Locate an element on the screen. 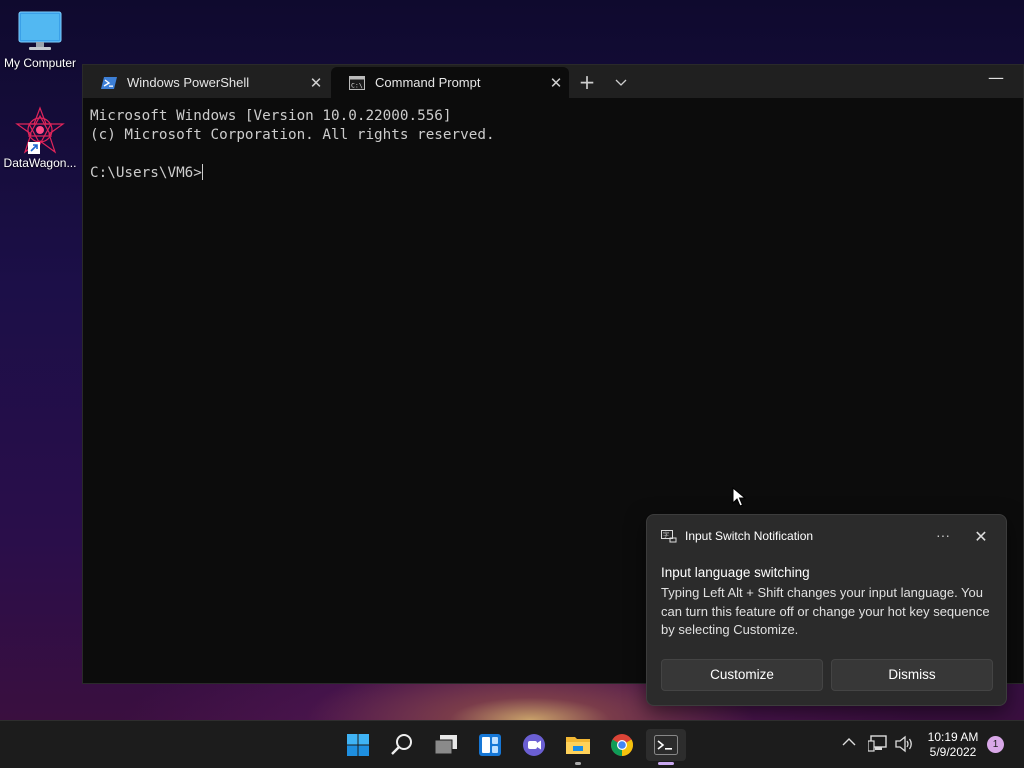  chat-button is located at coordinates (534, 745).